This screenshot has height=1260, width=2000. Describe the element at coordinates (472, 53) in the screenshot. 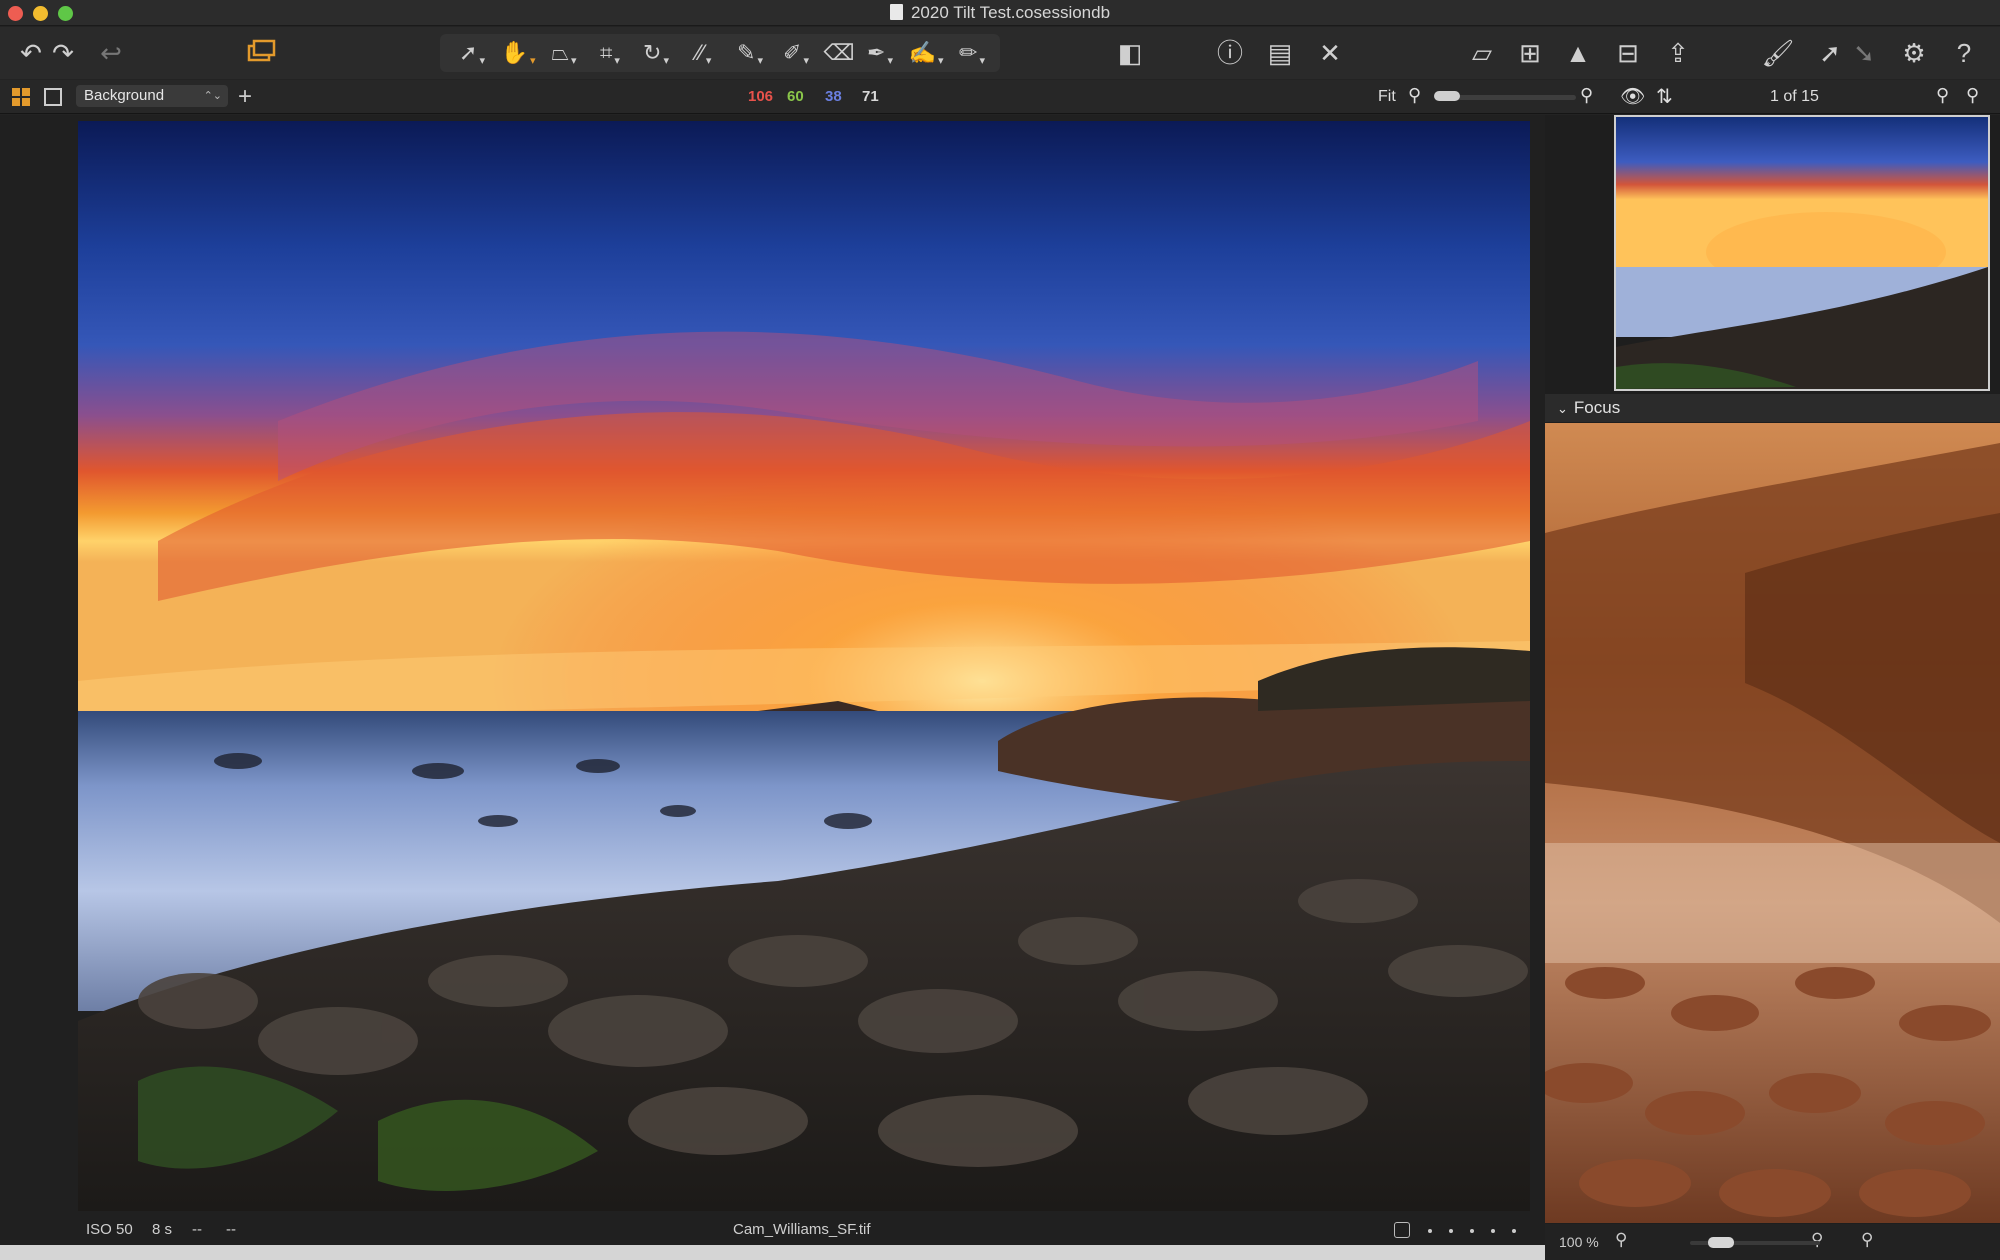

I see `cursor-tool-icon: ➚ ▾` at that location.